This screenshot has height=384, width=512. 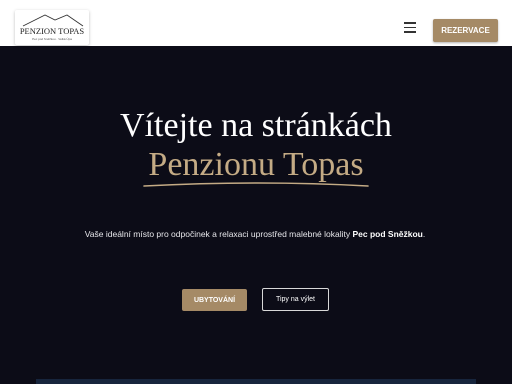 I want to click on logo-tagline: Pec pod Sněžkou · Velká Úpa, so click(x=52, y=38).